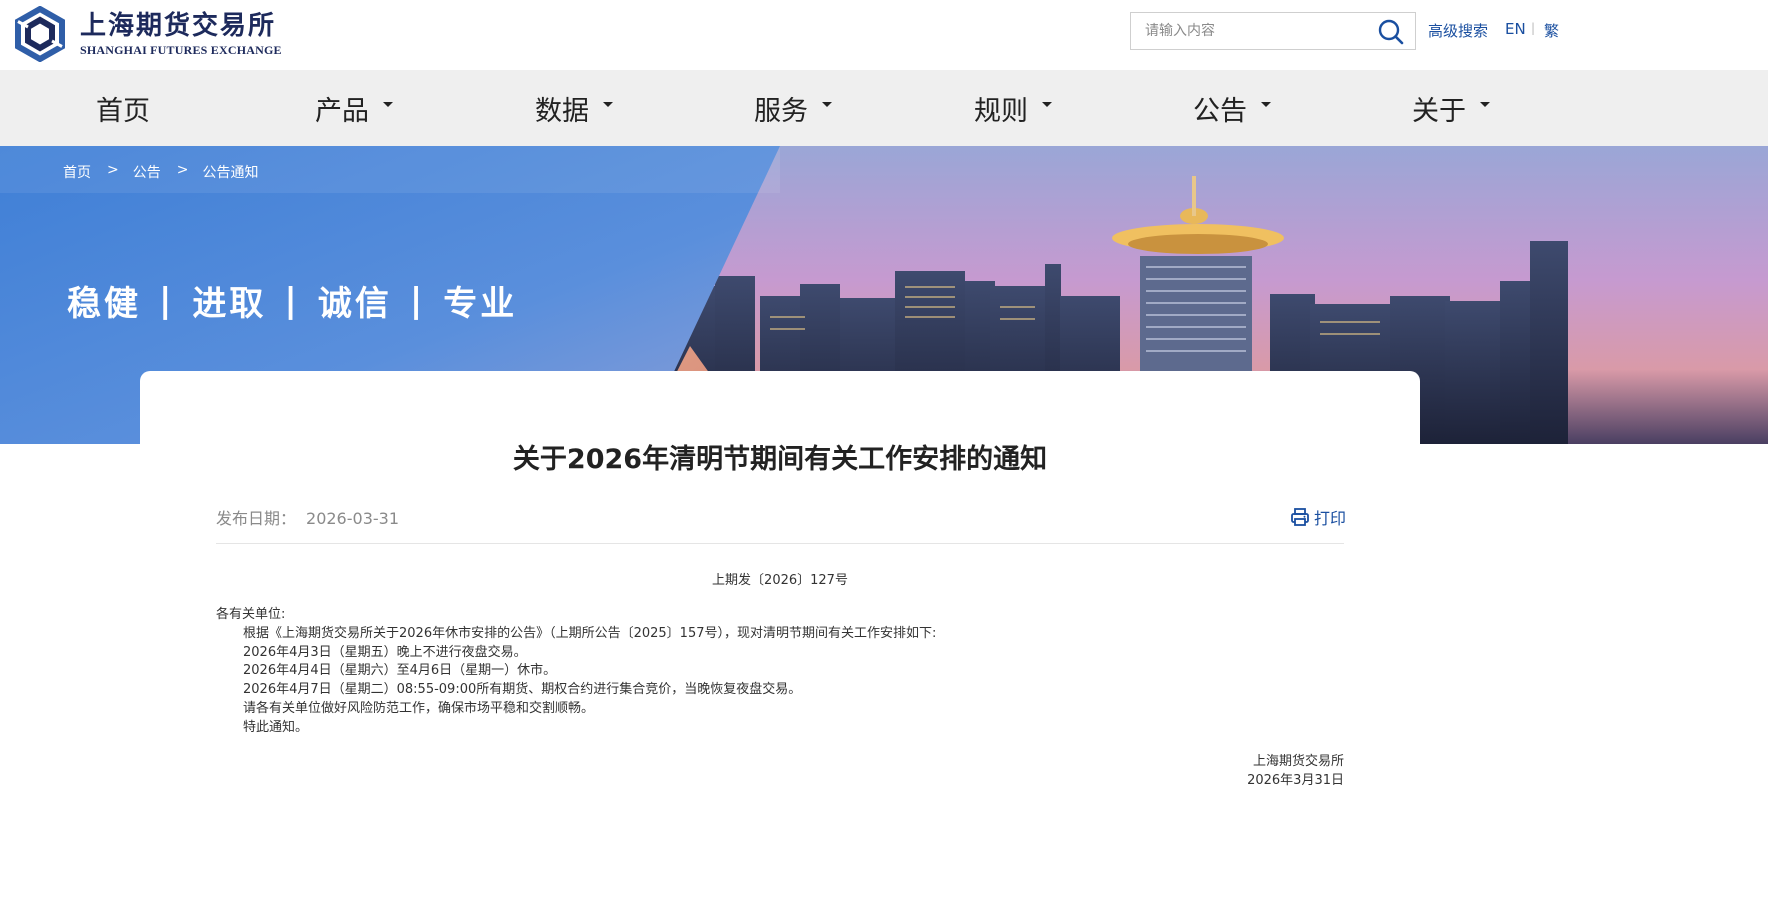  I want to click on logo-chinese-name: 上海期货交易所, so click(178, 26).